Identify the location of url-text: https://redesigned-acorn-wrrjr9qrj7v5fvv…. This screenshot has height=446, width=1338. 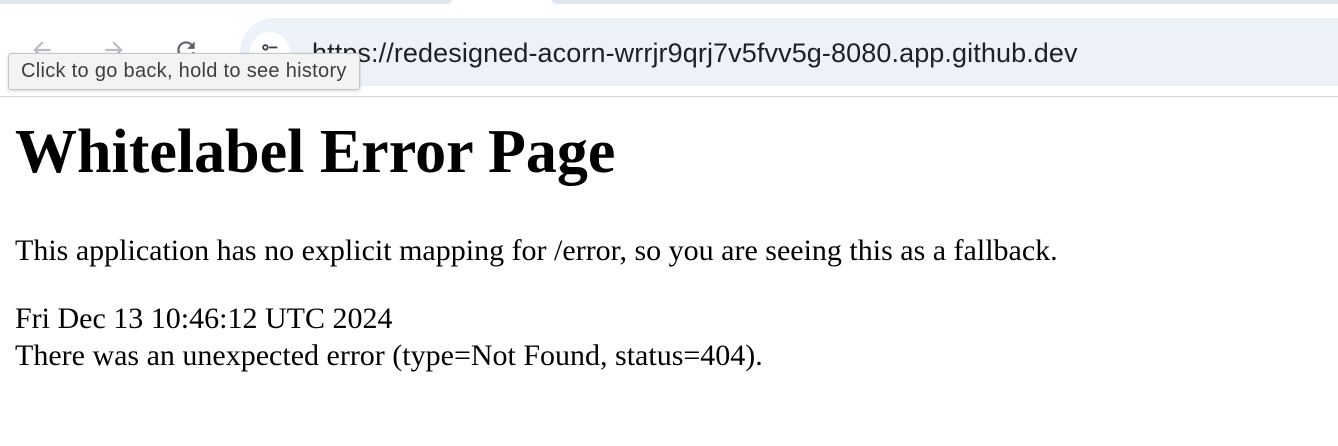
(695, 53).